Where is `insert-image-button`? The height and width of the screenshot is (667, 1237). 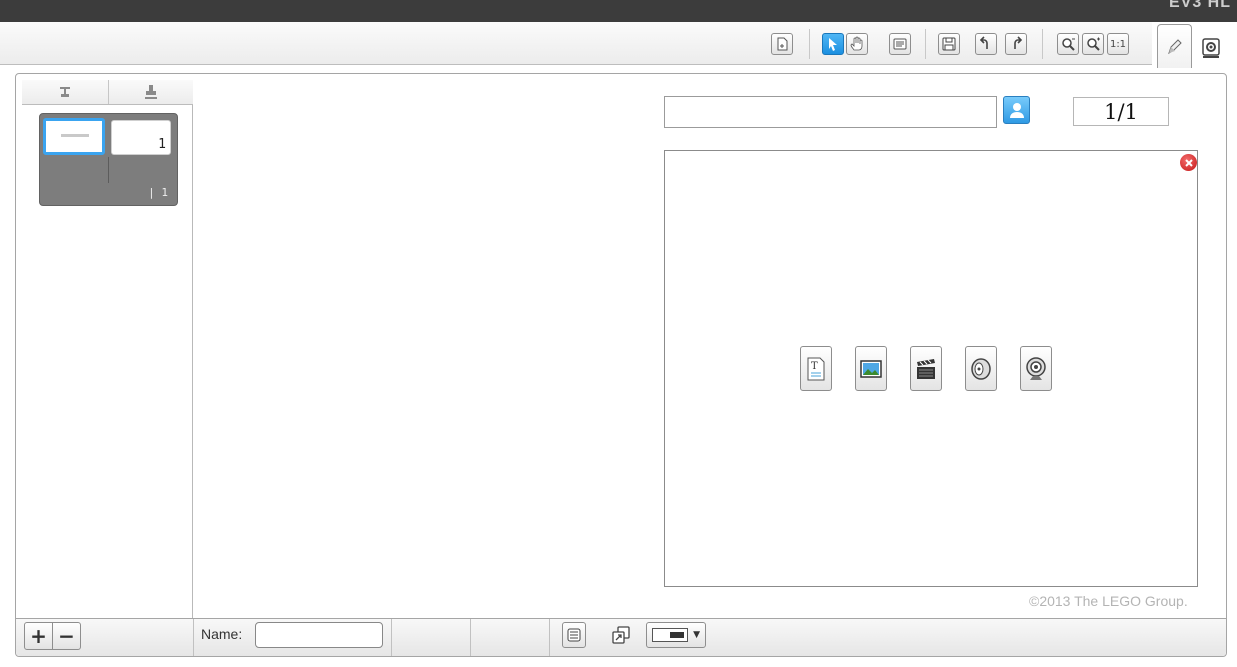 insert-image-button is located at coordinates (871, 368).